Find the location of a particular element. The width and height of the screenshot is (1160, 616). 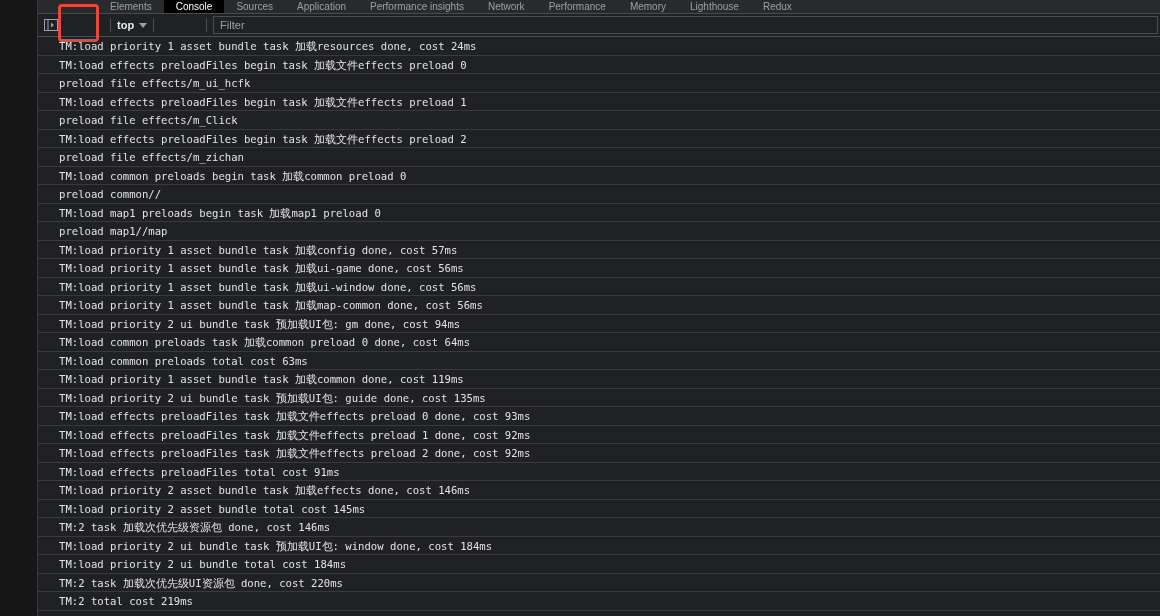

console-message: preload map1//map is located at coordinates (599, 231).